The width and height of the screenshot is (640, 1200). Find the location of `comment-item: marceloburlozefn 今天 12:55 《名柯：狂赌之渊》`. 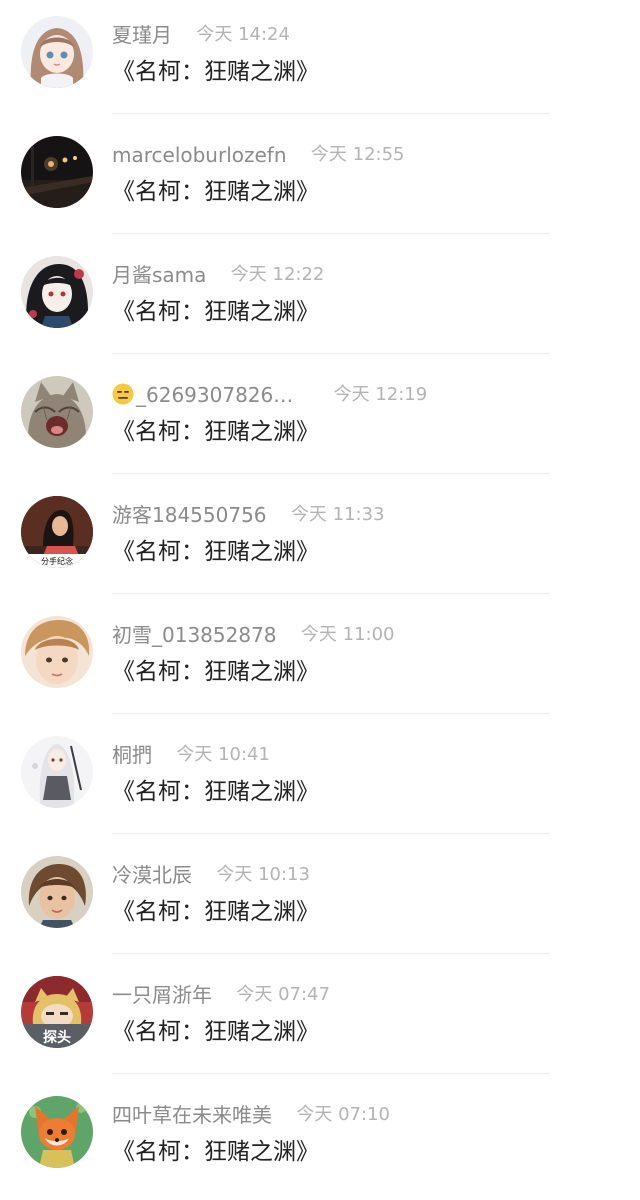

comment-item: marceloburlozefn 今天 12:55 《名柯：狂赌之渊》 is located at coordinates (320, 180).